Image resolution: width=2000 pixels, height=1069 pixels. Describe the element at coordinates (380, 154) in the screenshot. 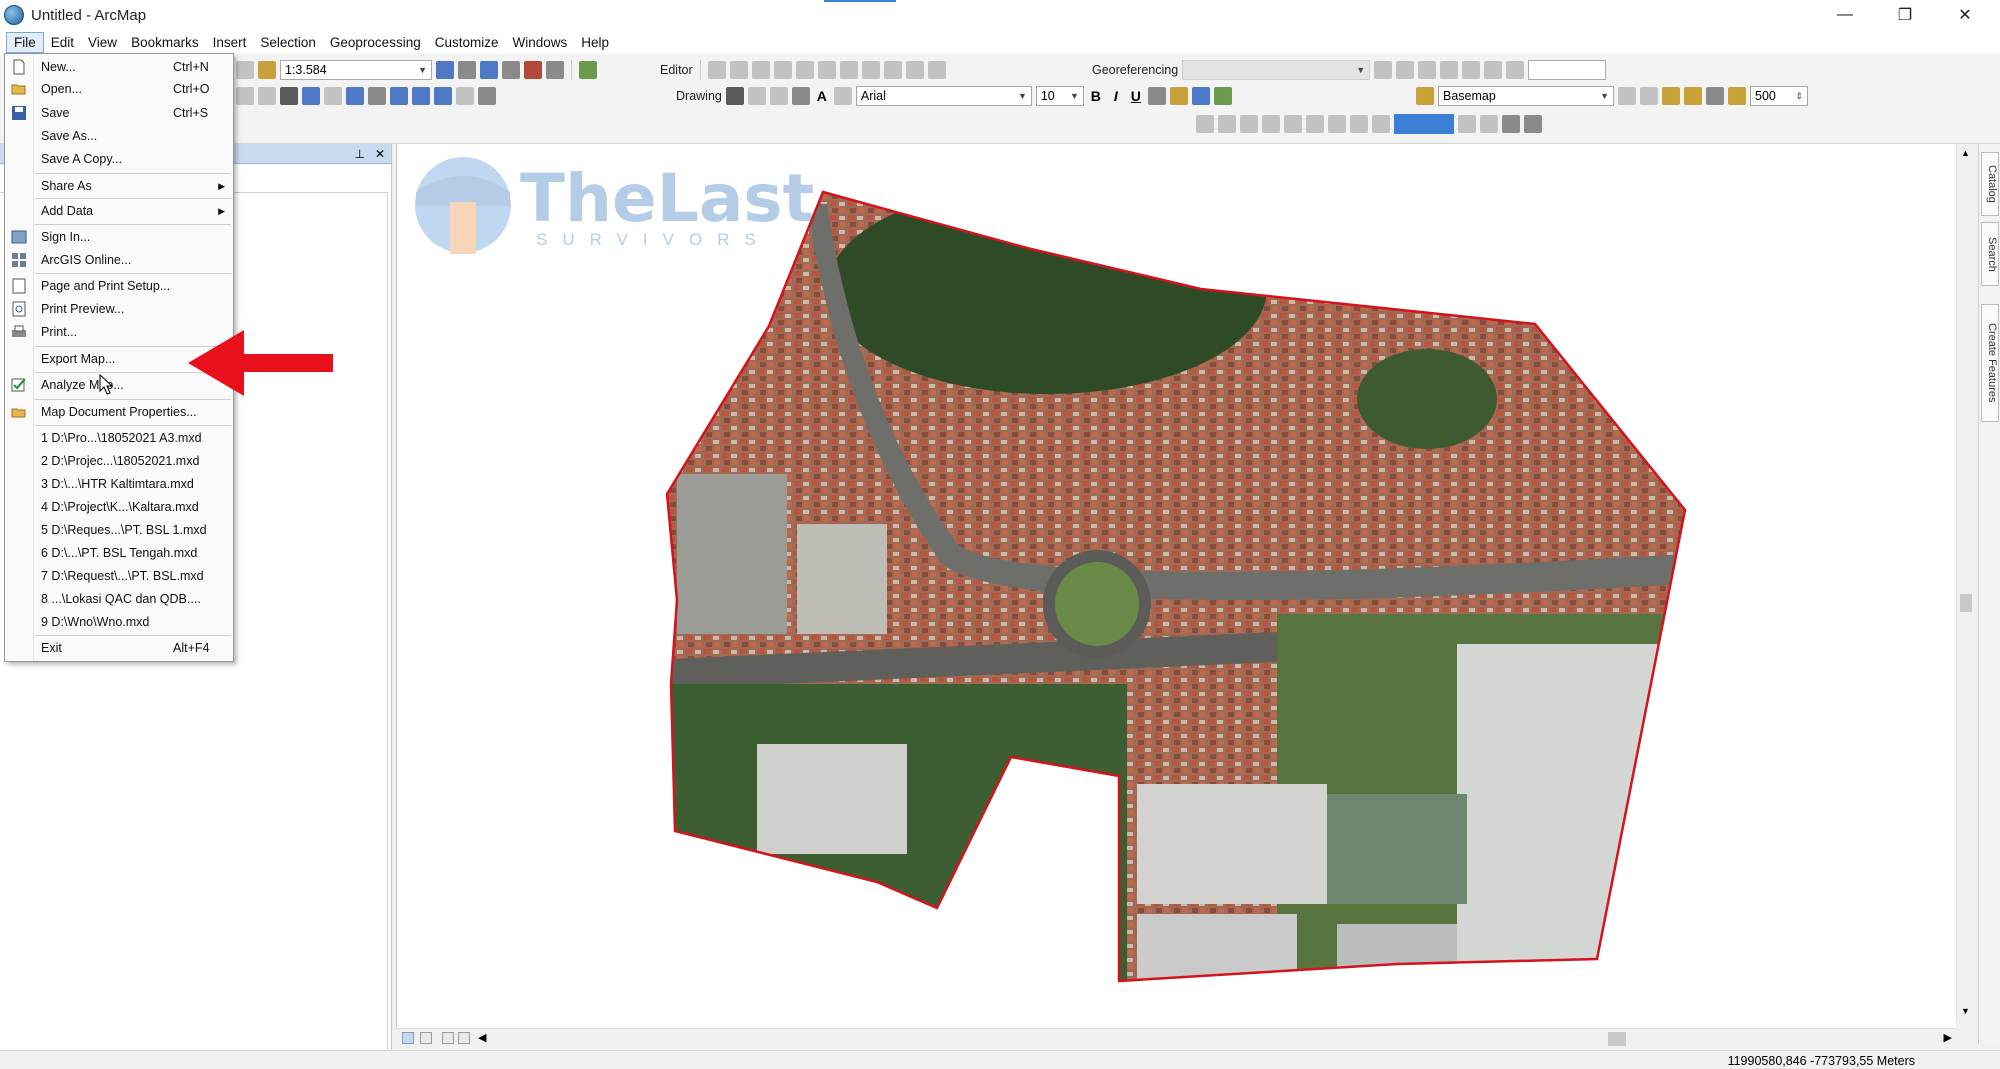

I see `close-panel-icon: ✕` at that location.